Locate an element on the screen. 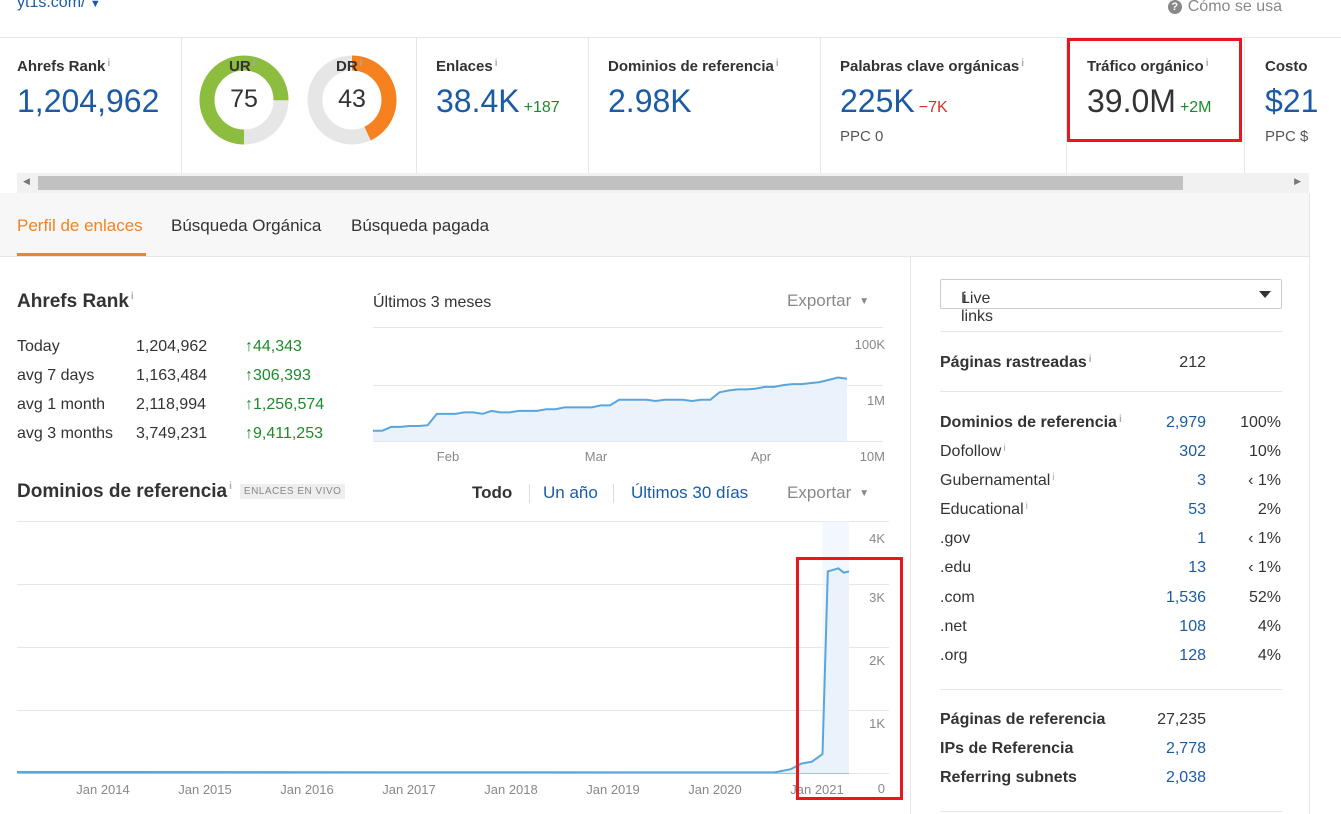  help-icon: ? is located at coordinates (1174, 7).